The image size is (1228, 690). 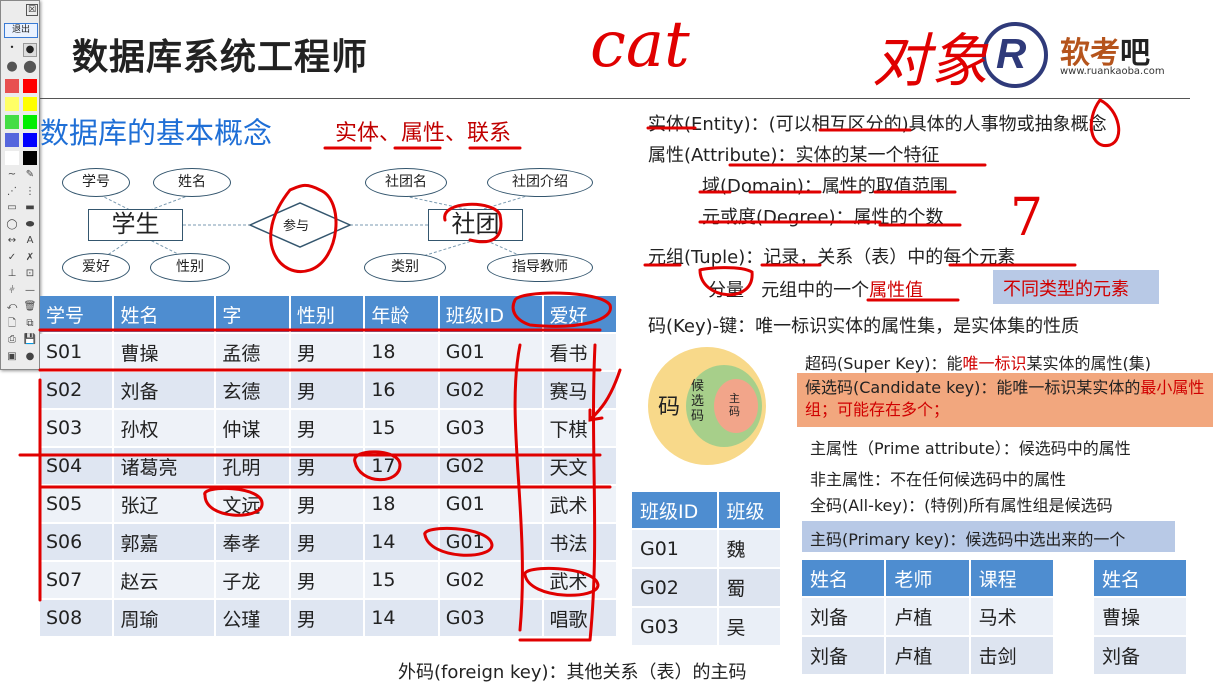 I want to click on table-cell: G01, so click(x=490, y=352).